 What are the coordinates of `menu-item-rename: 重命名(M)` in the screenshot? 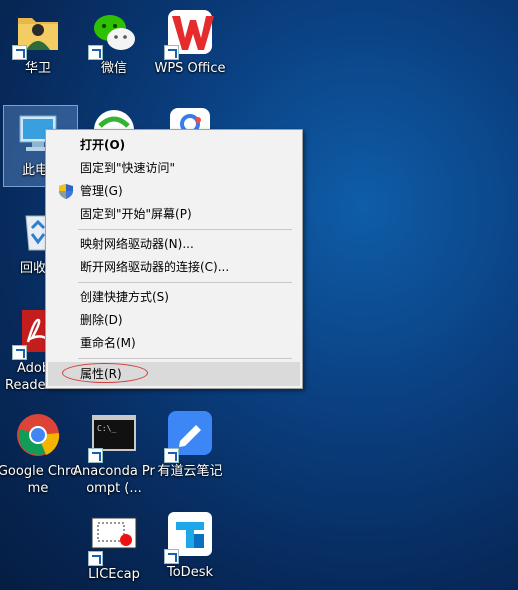 It's located at (174, 343).